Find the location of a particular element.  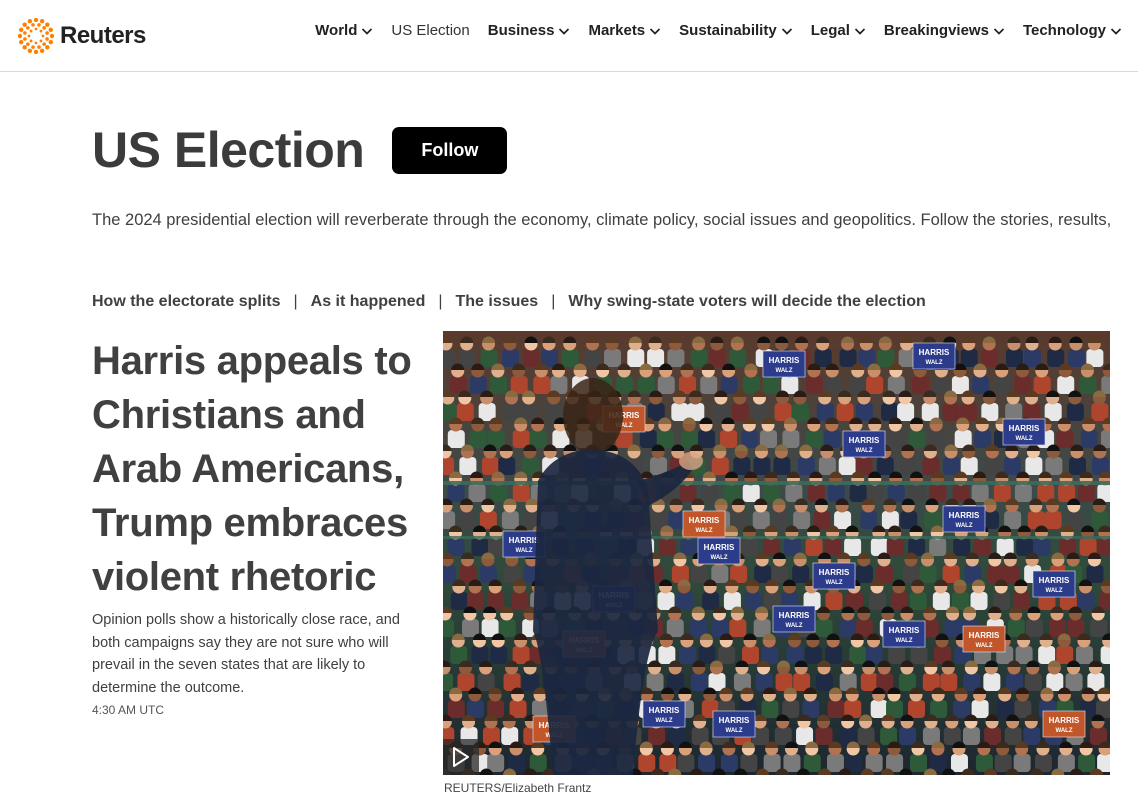

play-icon is located at coordinates (461, 757).